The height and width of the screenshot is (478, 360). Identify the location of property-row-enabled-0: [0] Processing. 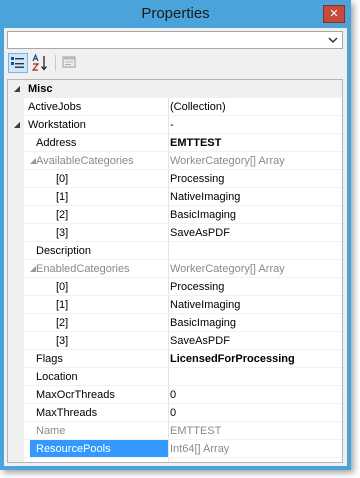
(175, 287).